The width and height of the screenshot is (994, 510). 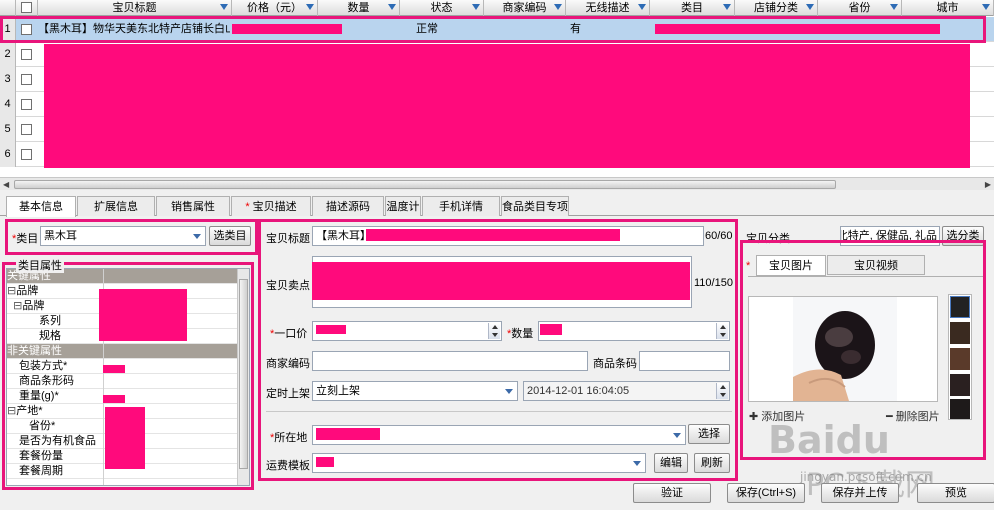 What do you see at coordinates (40, 265) in the screenshot?
I see `props-group-label: 类目属性` at bounding box center [40, 265].